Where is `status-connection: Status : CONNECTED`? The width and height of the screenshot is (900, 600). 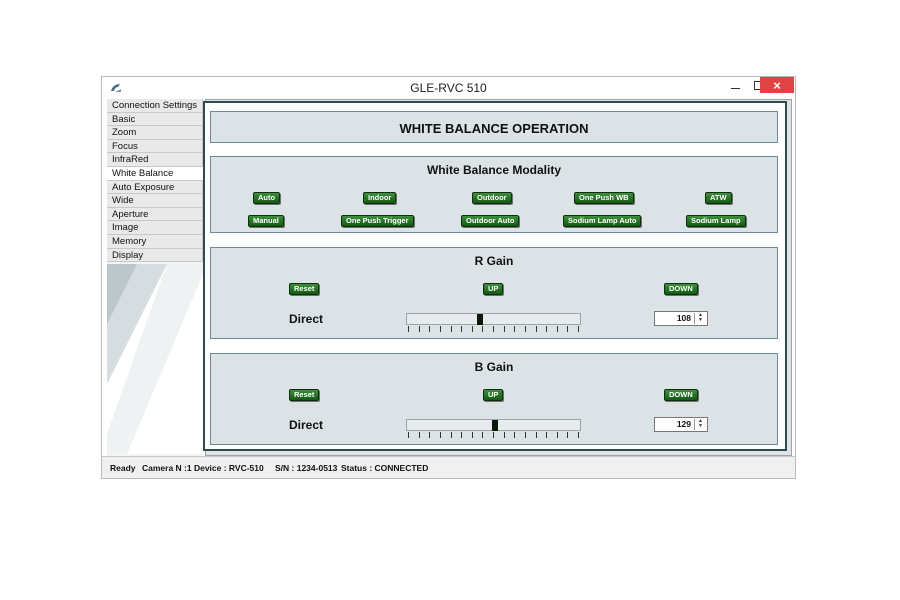 status-connection: Status : CONNECTED is located at coordinates (385, 468).